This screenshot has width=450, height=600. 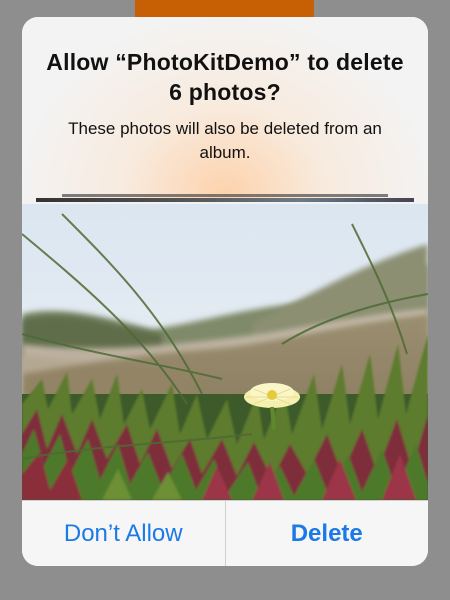 What do you see at coordinates (224, 9) in the screenshot?
I see `background-orange-strip` at bounding box center [224, 9].